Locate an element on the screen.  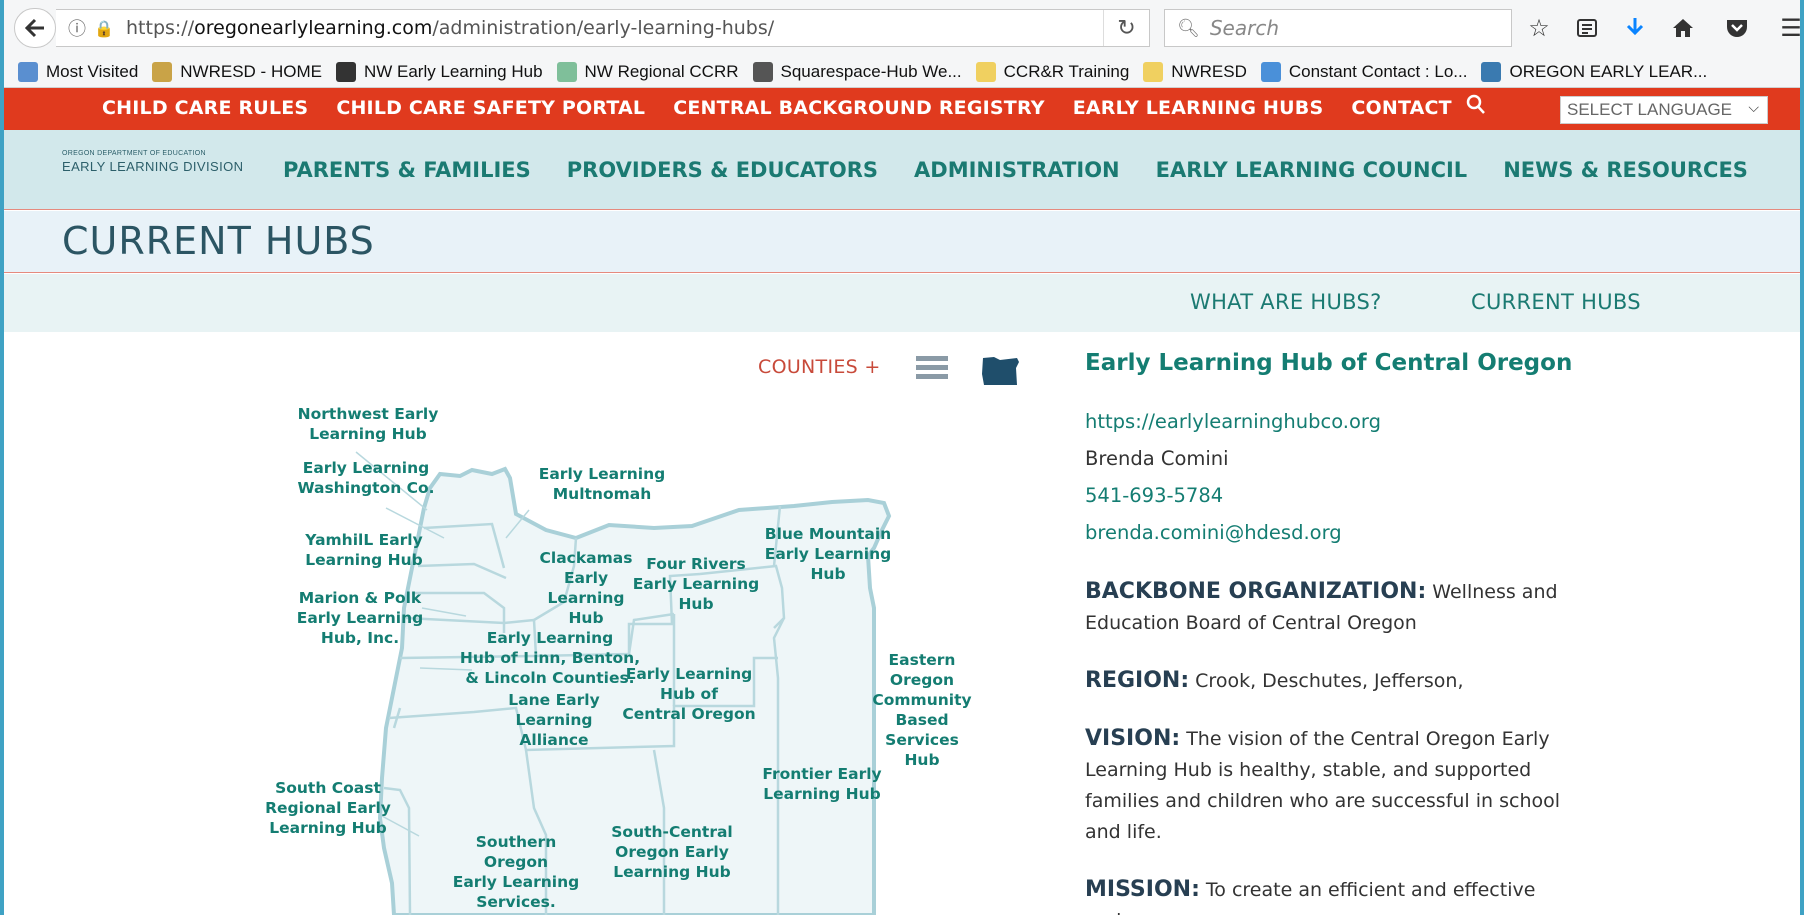
bookmark-item: CCR&R Training is located at coordinates (1052, 71).